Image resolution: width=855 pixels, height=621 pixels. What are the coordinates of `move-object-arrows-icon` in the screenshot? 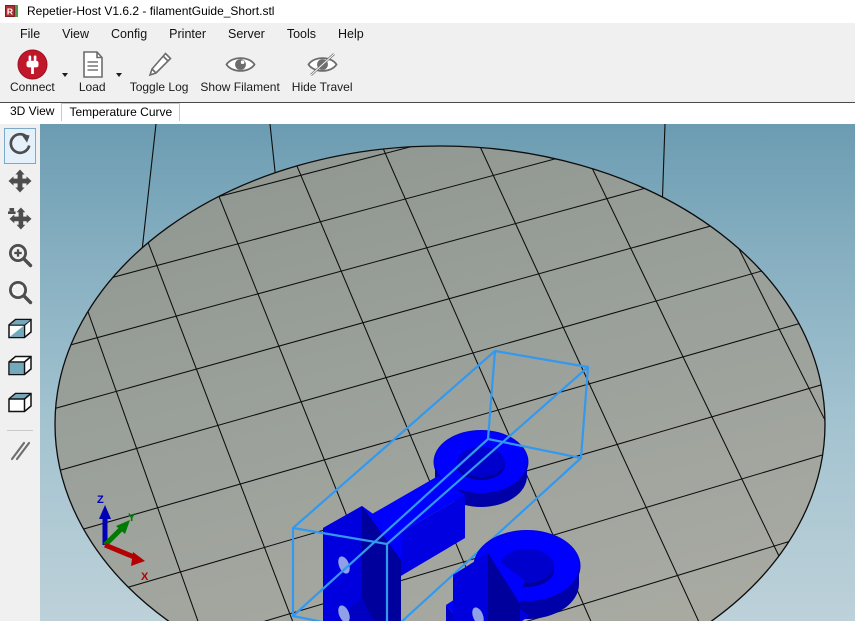 It's located at (20, 220).